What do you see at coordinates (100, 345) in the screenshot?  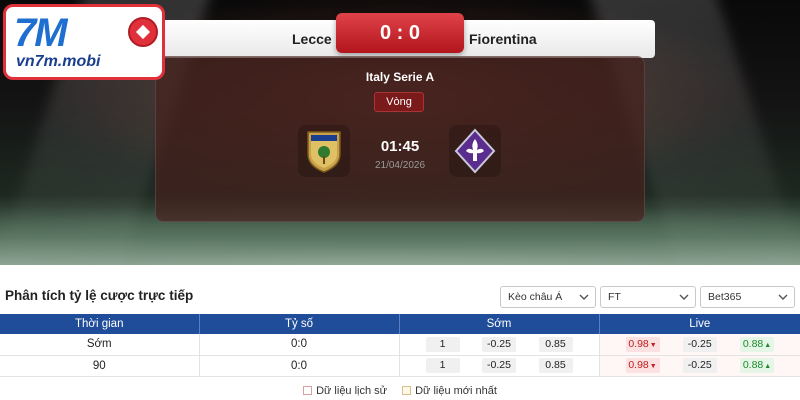 I see `row-time: Sớm` at bounding box center [100, 345].